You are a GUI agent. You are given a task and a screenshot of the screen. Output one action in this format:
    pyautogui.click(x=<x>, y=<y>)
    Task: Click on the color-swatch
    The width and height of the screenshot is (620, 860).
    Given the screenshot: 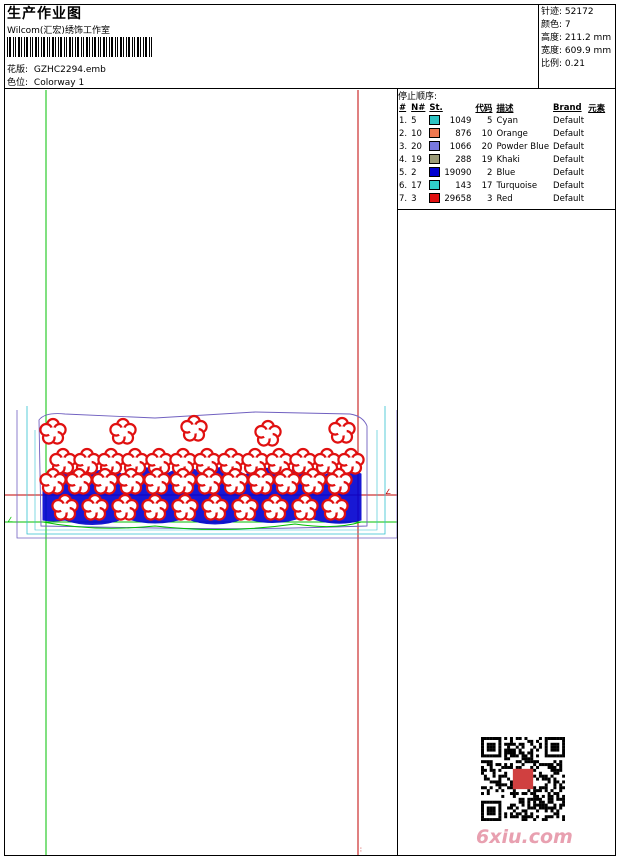 What is the action you would take?
    pyautogui.click(x=435, y=198)
    